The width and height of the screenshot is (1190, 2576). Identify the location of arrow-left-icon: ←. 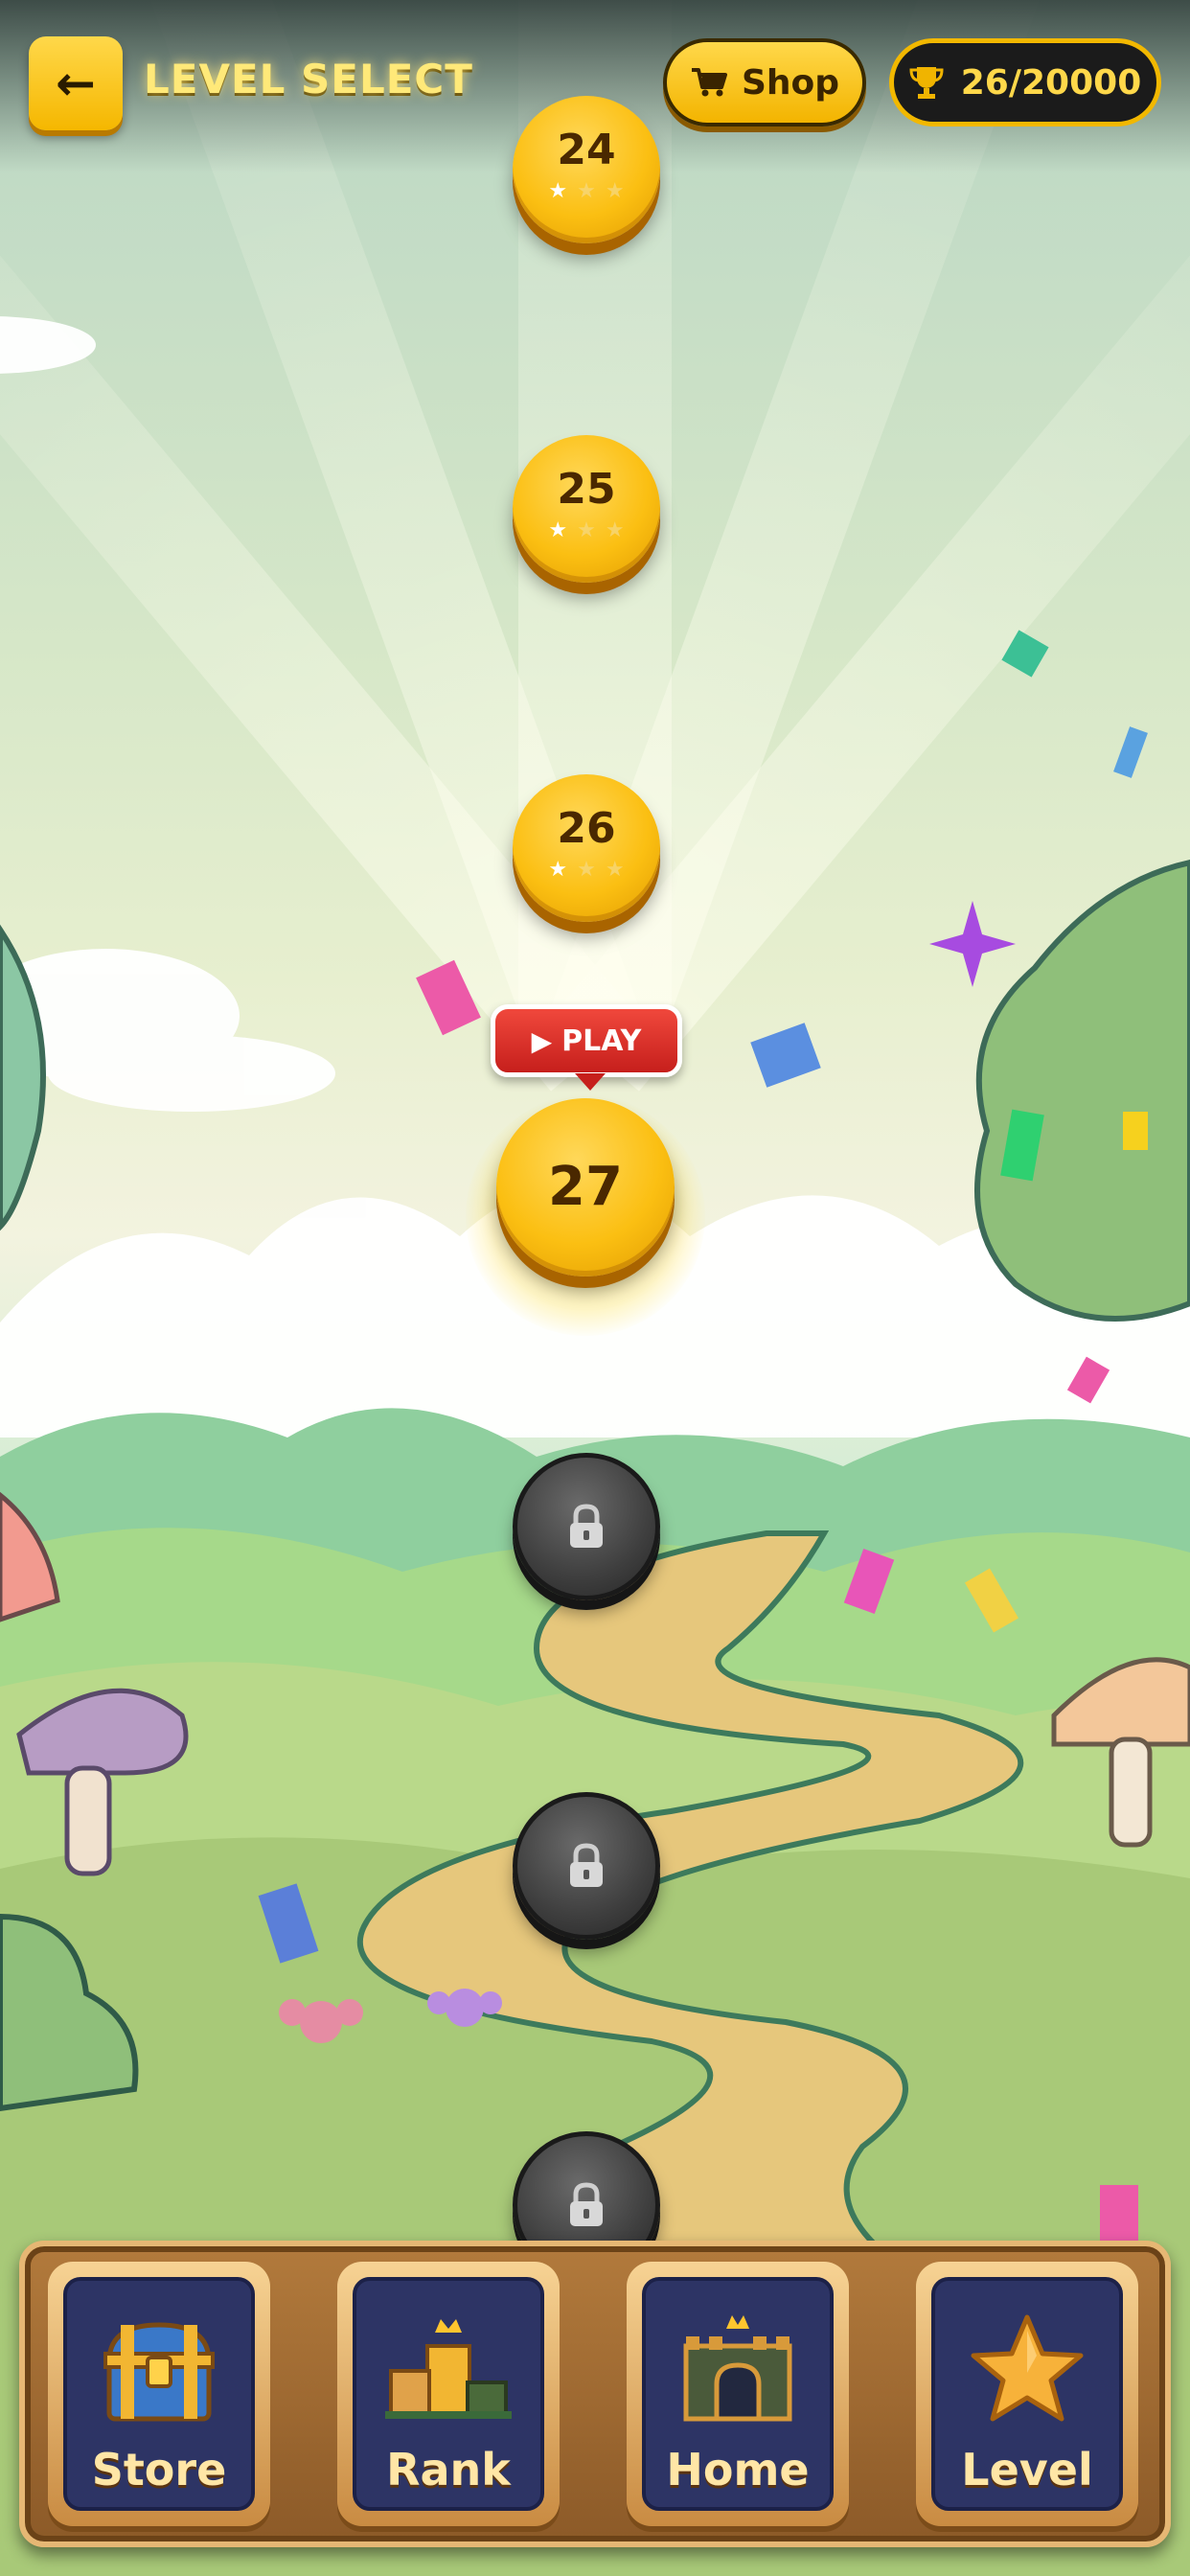
(76, 83).